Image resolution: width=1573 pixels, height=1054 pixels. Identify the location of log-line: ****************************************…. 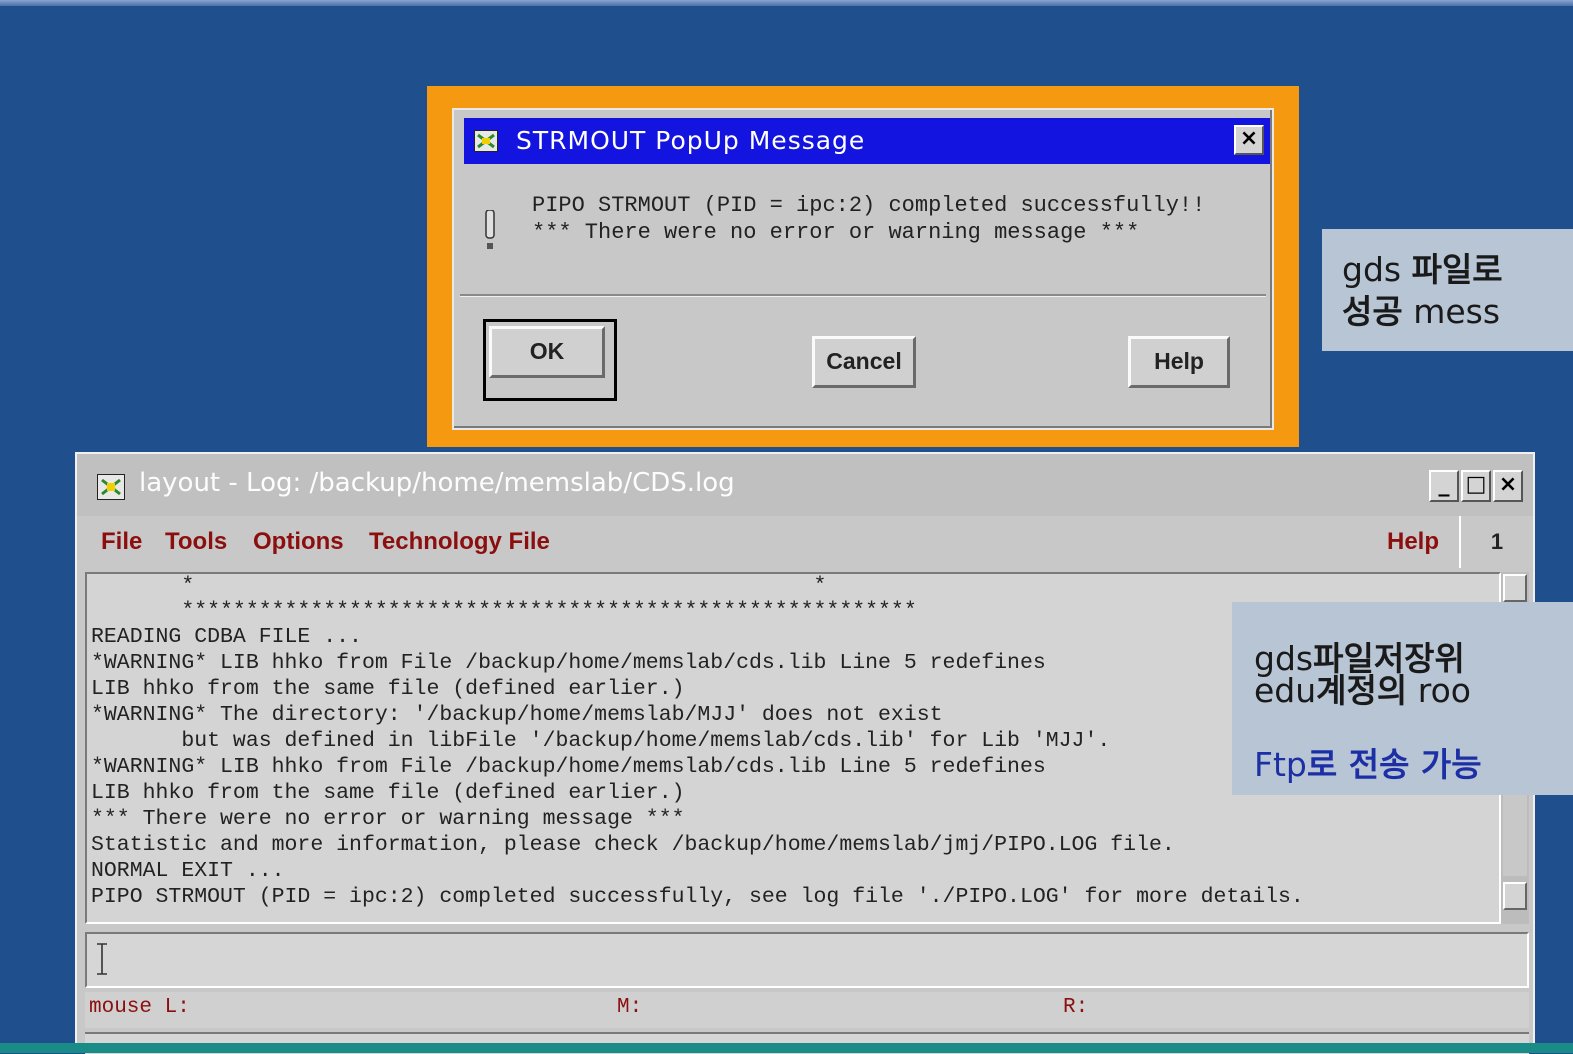
(504, 611).